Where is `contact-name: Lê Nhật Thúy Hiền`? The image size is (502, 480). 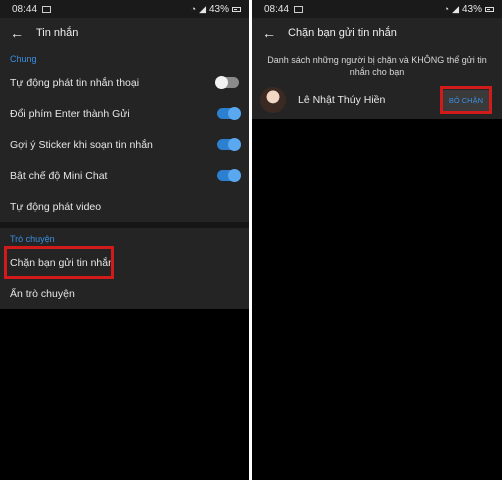
contact-name: Lê Nhật Thúy Hiền is located at coordinates (342, 100).